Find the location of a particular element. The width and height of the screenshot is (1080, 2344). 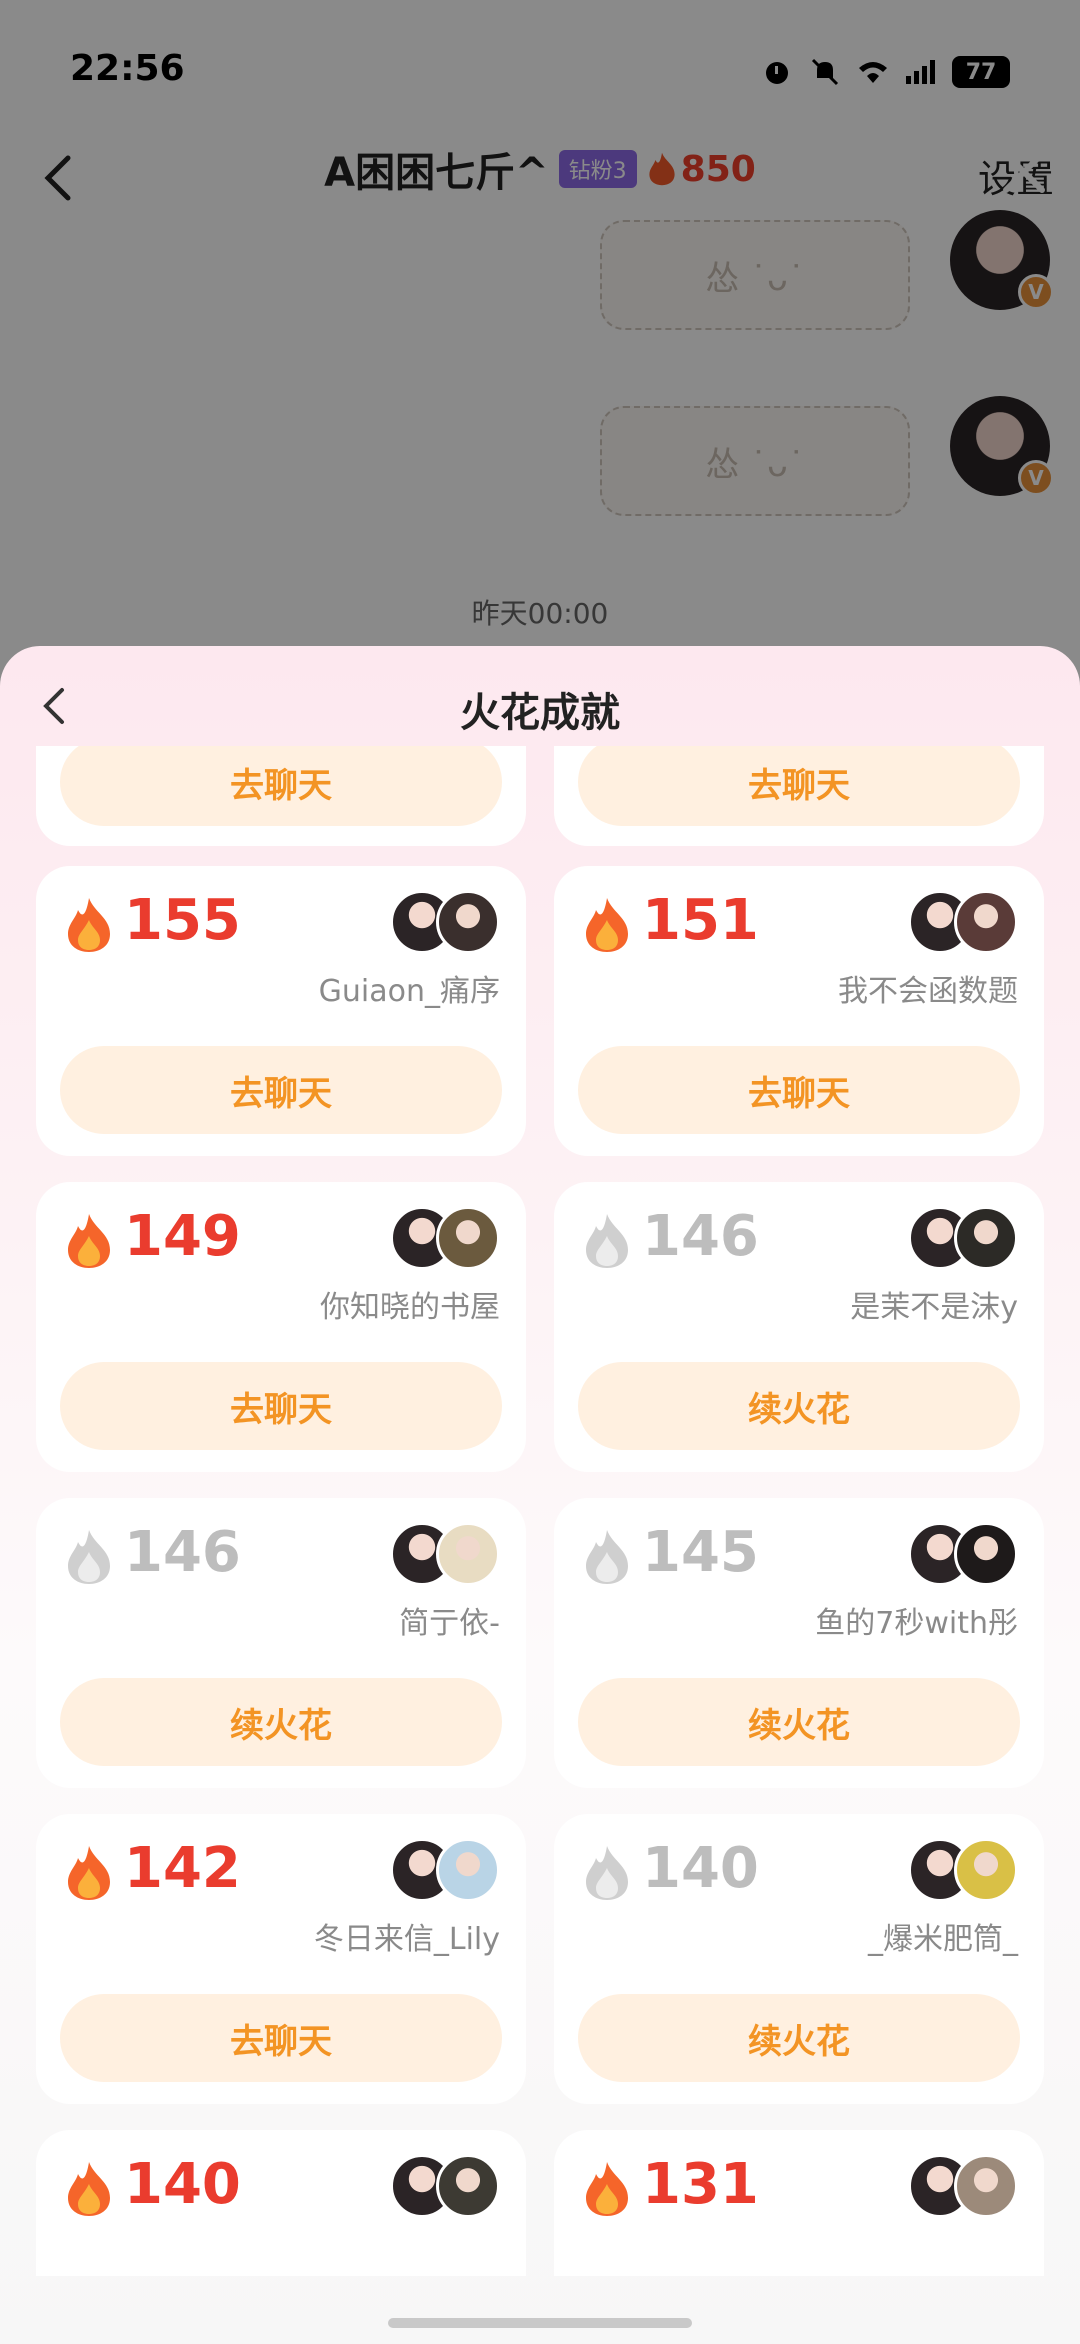

achievement-card: 142 冬日来信_Lily 去聊天 is located at coordinates (281, 1959).